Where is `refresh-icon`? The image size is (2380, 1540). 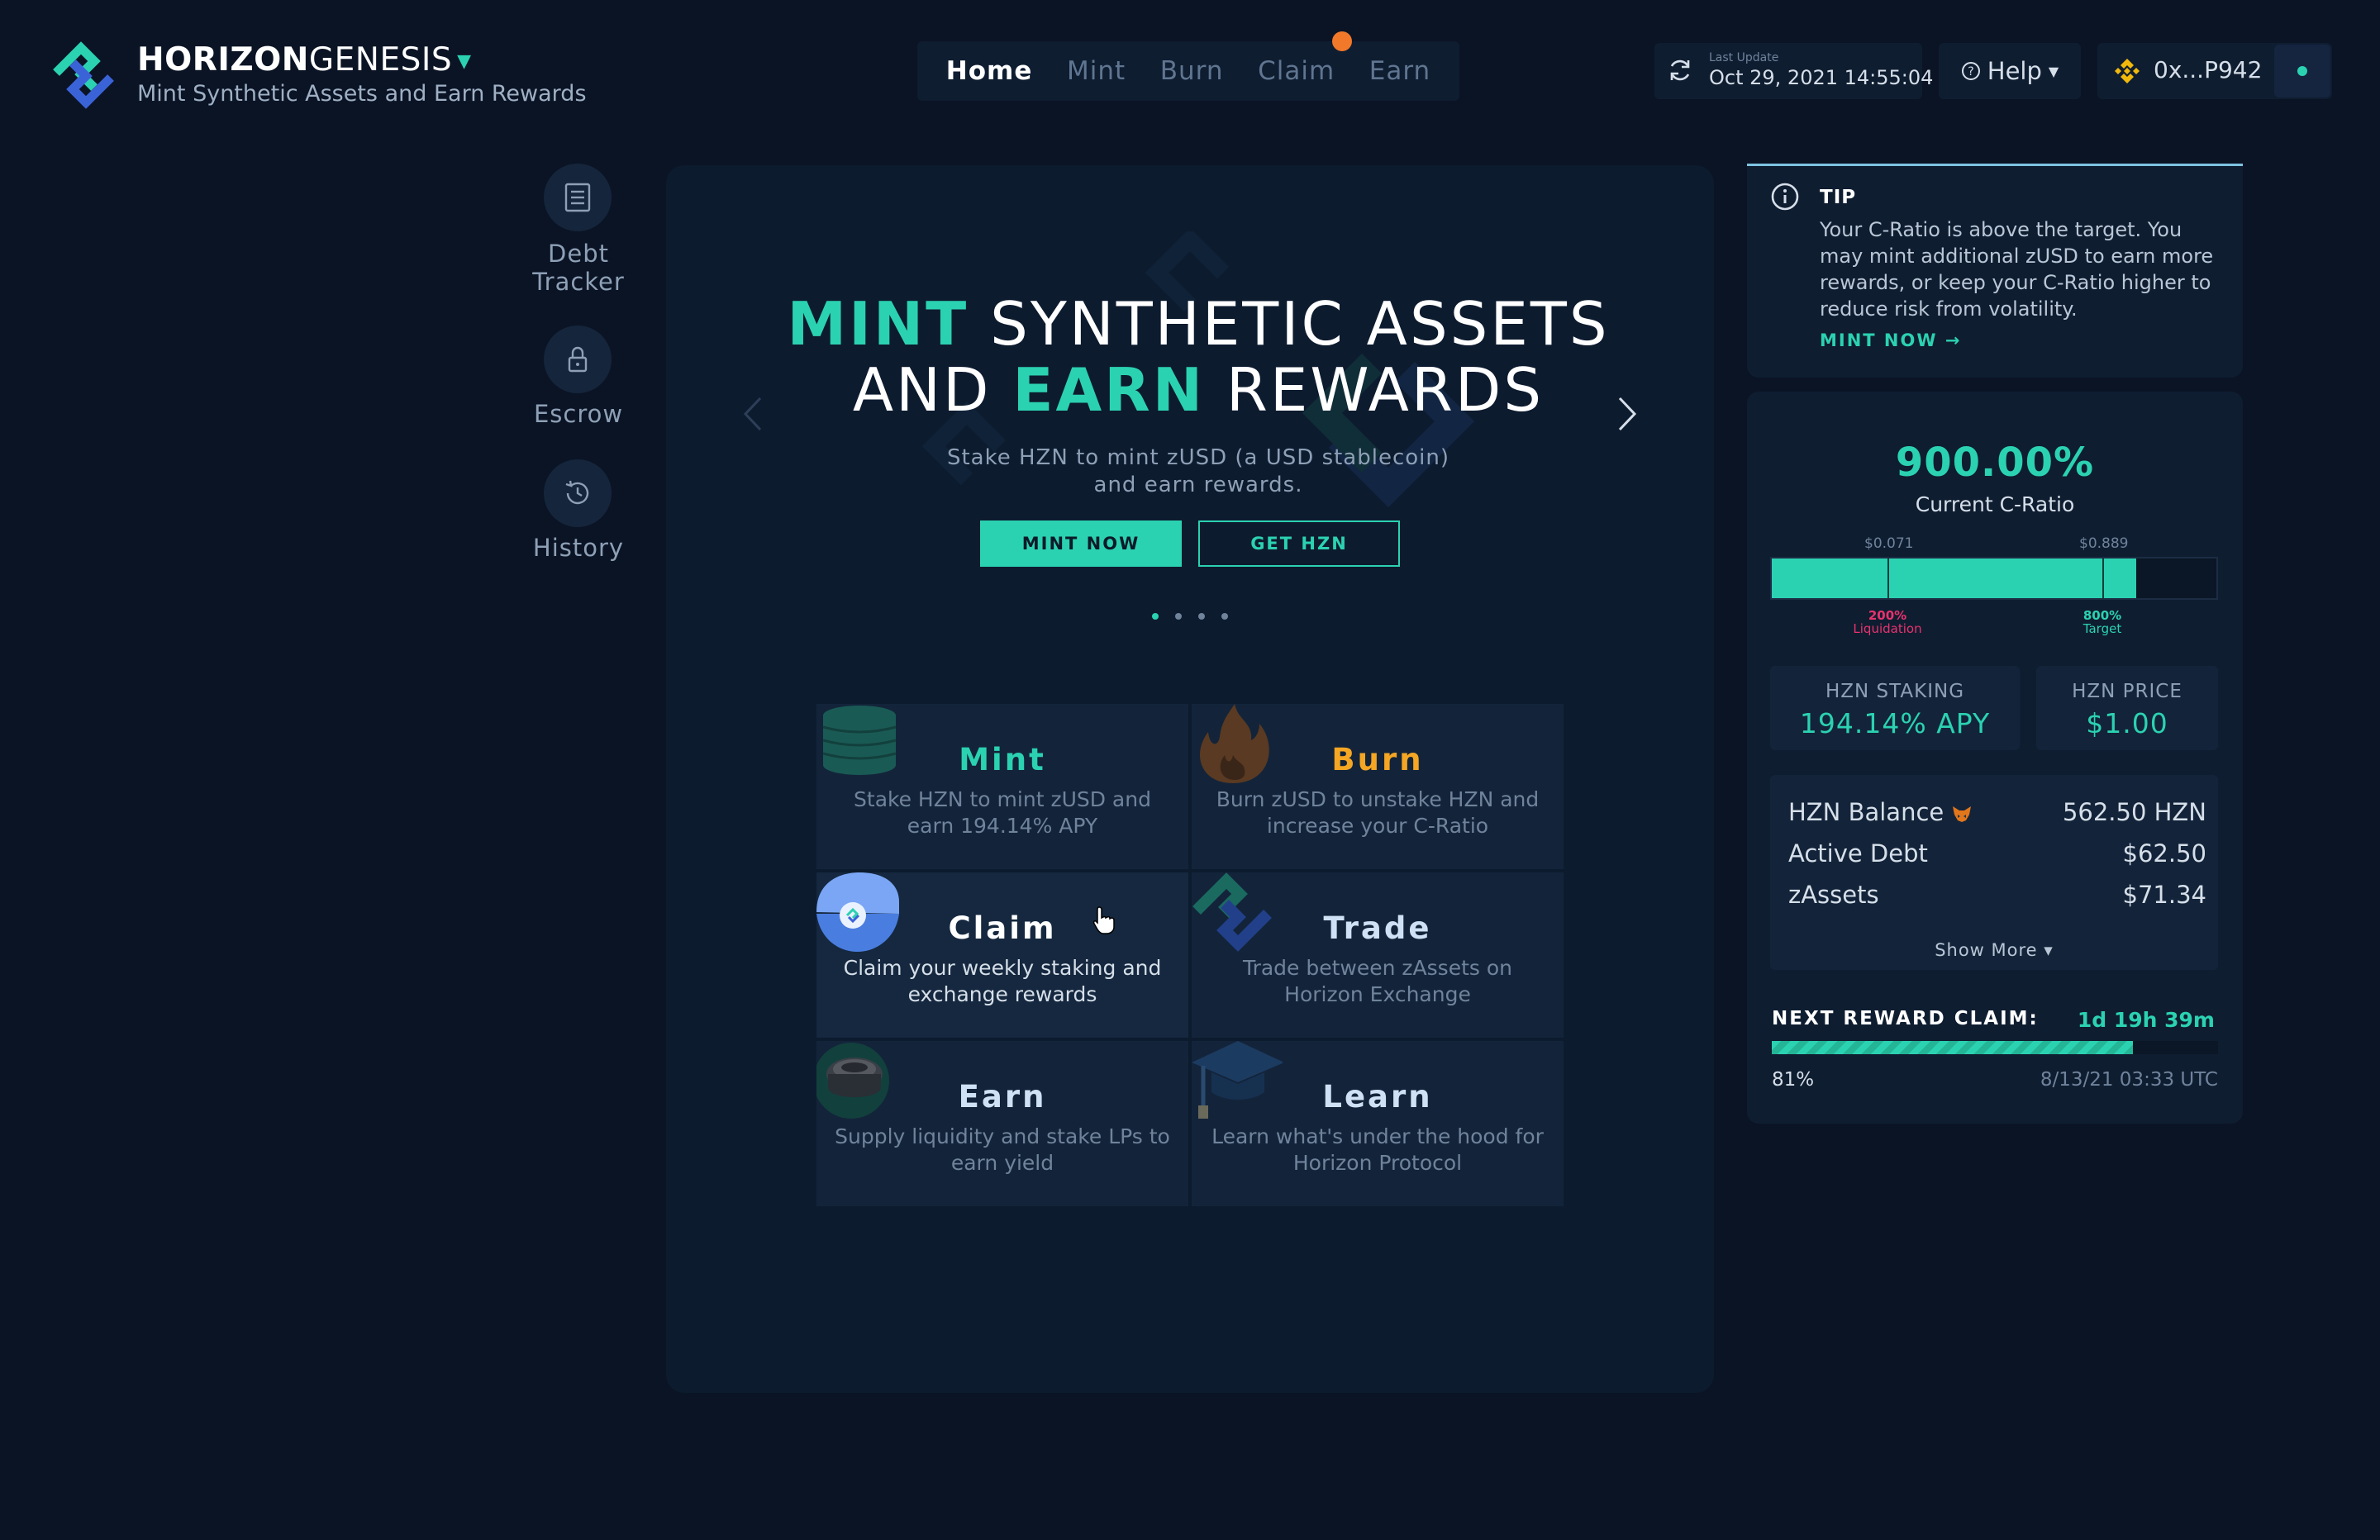
refresh-icon is located at coordinates (1680, 70).